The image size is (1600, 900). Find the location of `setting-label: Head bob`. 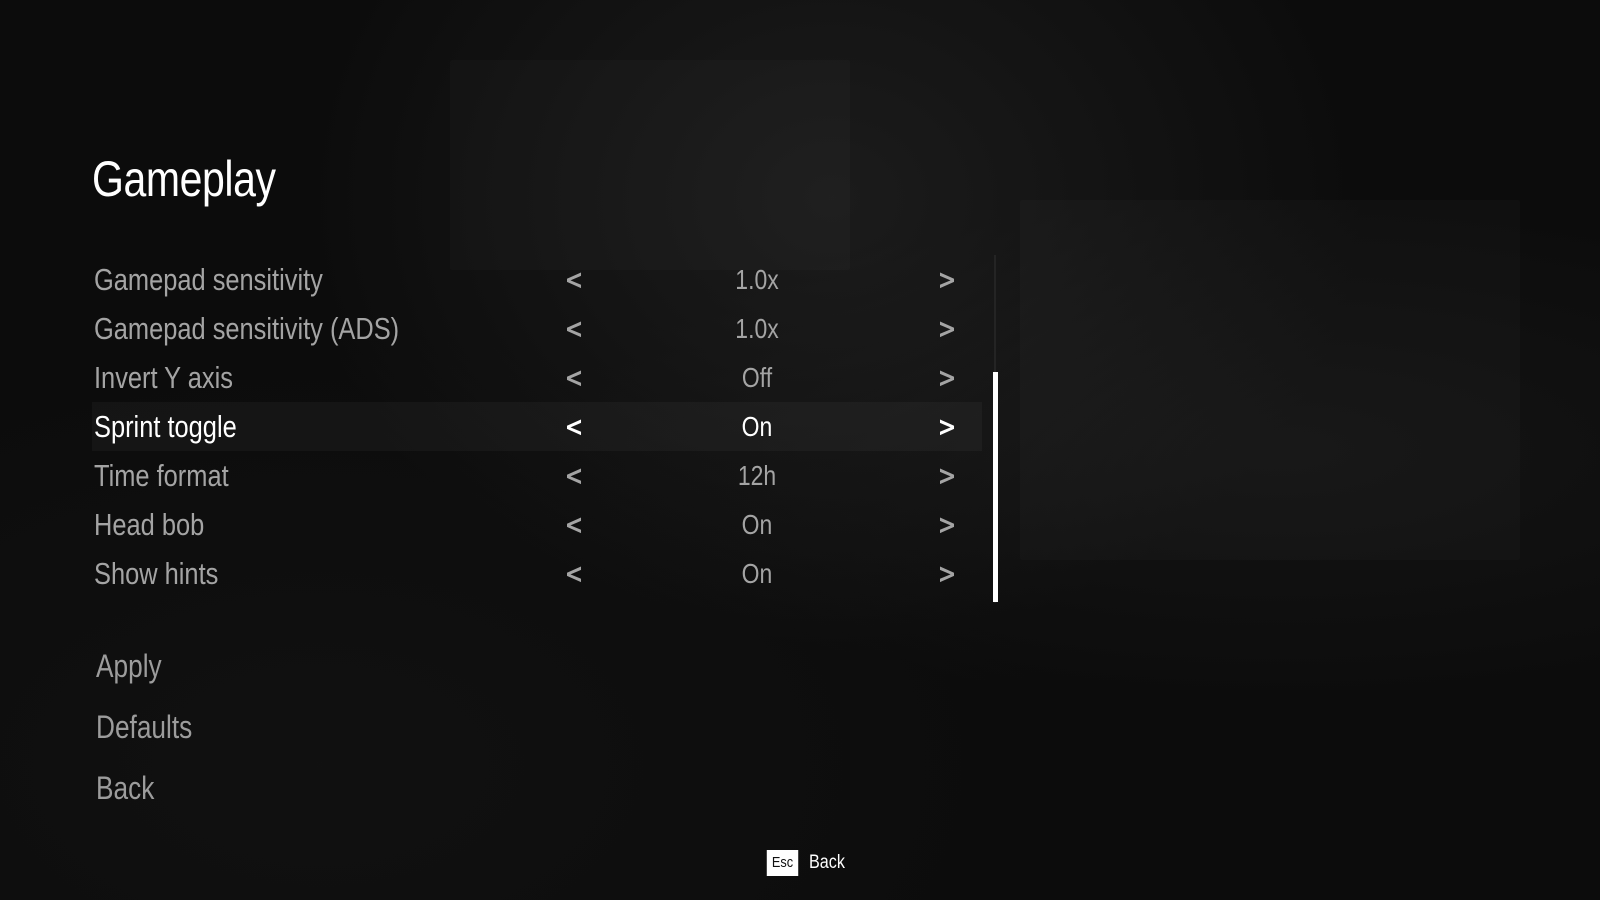

setting-label: Head bob is located at coordinates (149, 524).